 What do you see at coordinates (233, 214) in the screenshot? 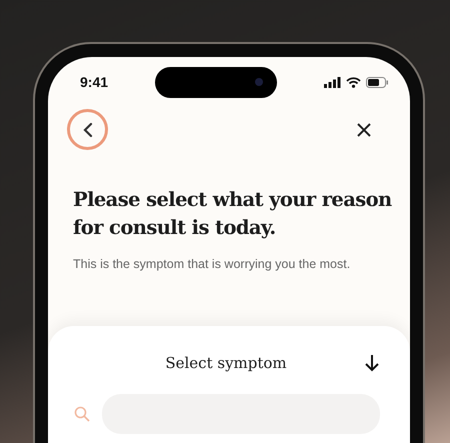
I see `page-heading: Please select what your reason for consult is today.` at bounding box center [233, 214].